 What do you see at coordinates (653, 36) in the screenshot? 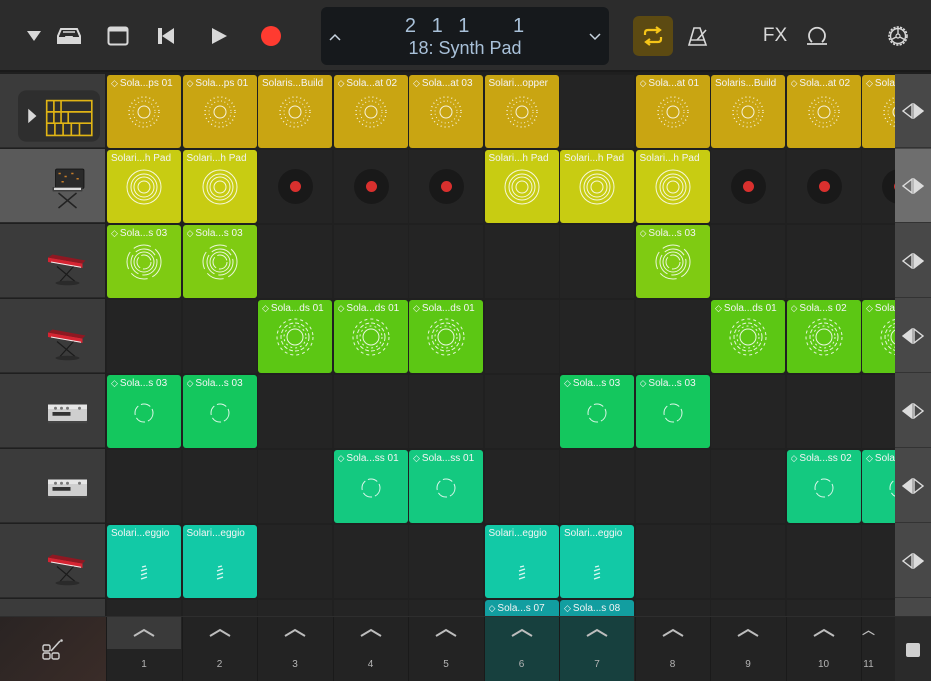
I see `cycle-button` at bounding box center [653, 36].